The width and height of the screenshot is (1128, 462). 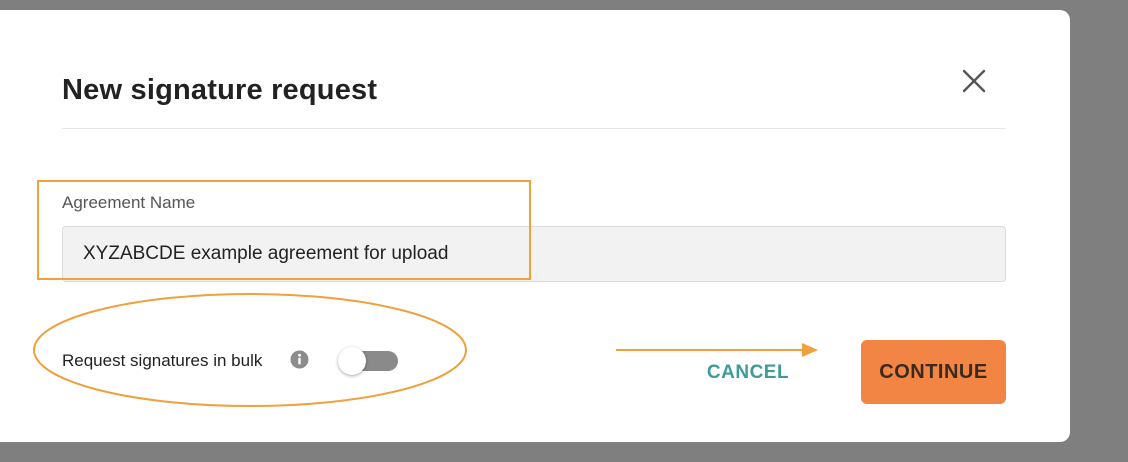 What do you see at coordinates (748, 373) in the screenshot?
I see `cancel-button: CANCEL` at bounding box center [748, 373].